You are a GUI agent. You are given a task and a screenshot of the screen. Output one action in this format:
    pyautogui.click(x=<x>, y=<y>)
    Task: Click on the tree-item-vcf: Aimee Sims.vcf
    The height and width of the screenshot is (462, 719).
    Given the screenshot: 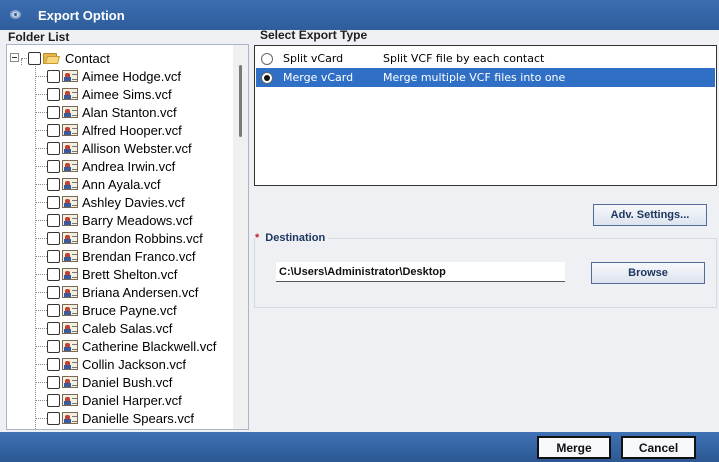 What is the action you would take?
    pyautogui.click(x=109, y=94)
    